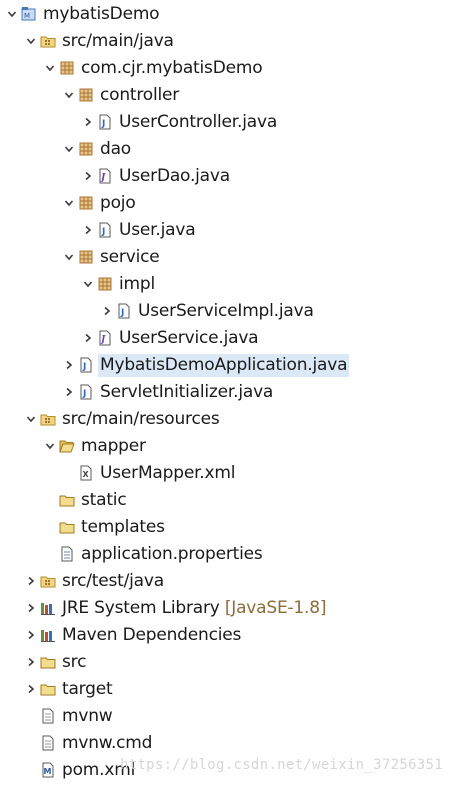  I want to click on tree-item-label: mybatisDemo, so click(101, 14).